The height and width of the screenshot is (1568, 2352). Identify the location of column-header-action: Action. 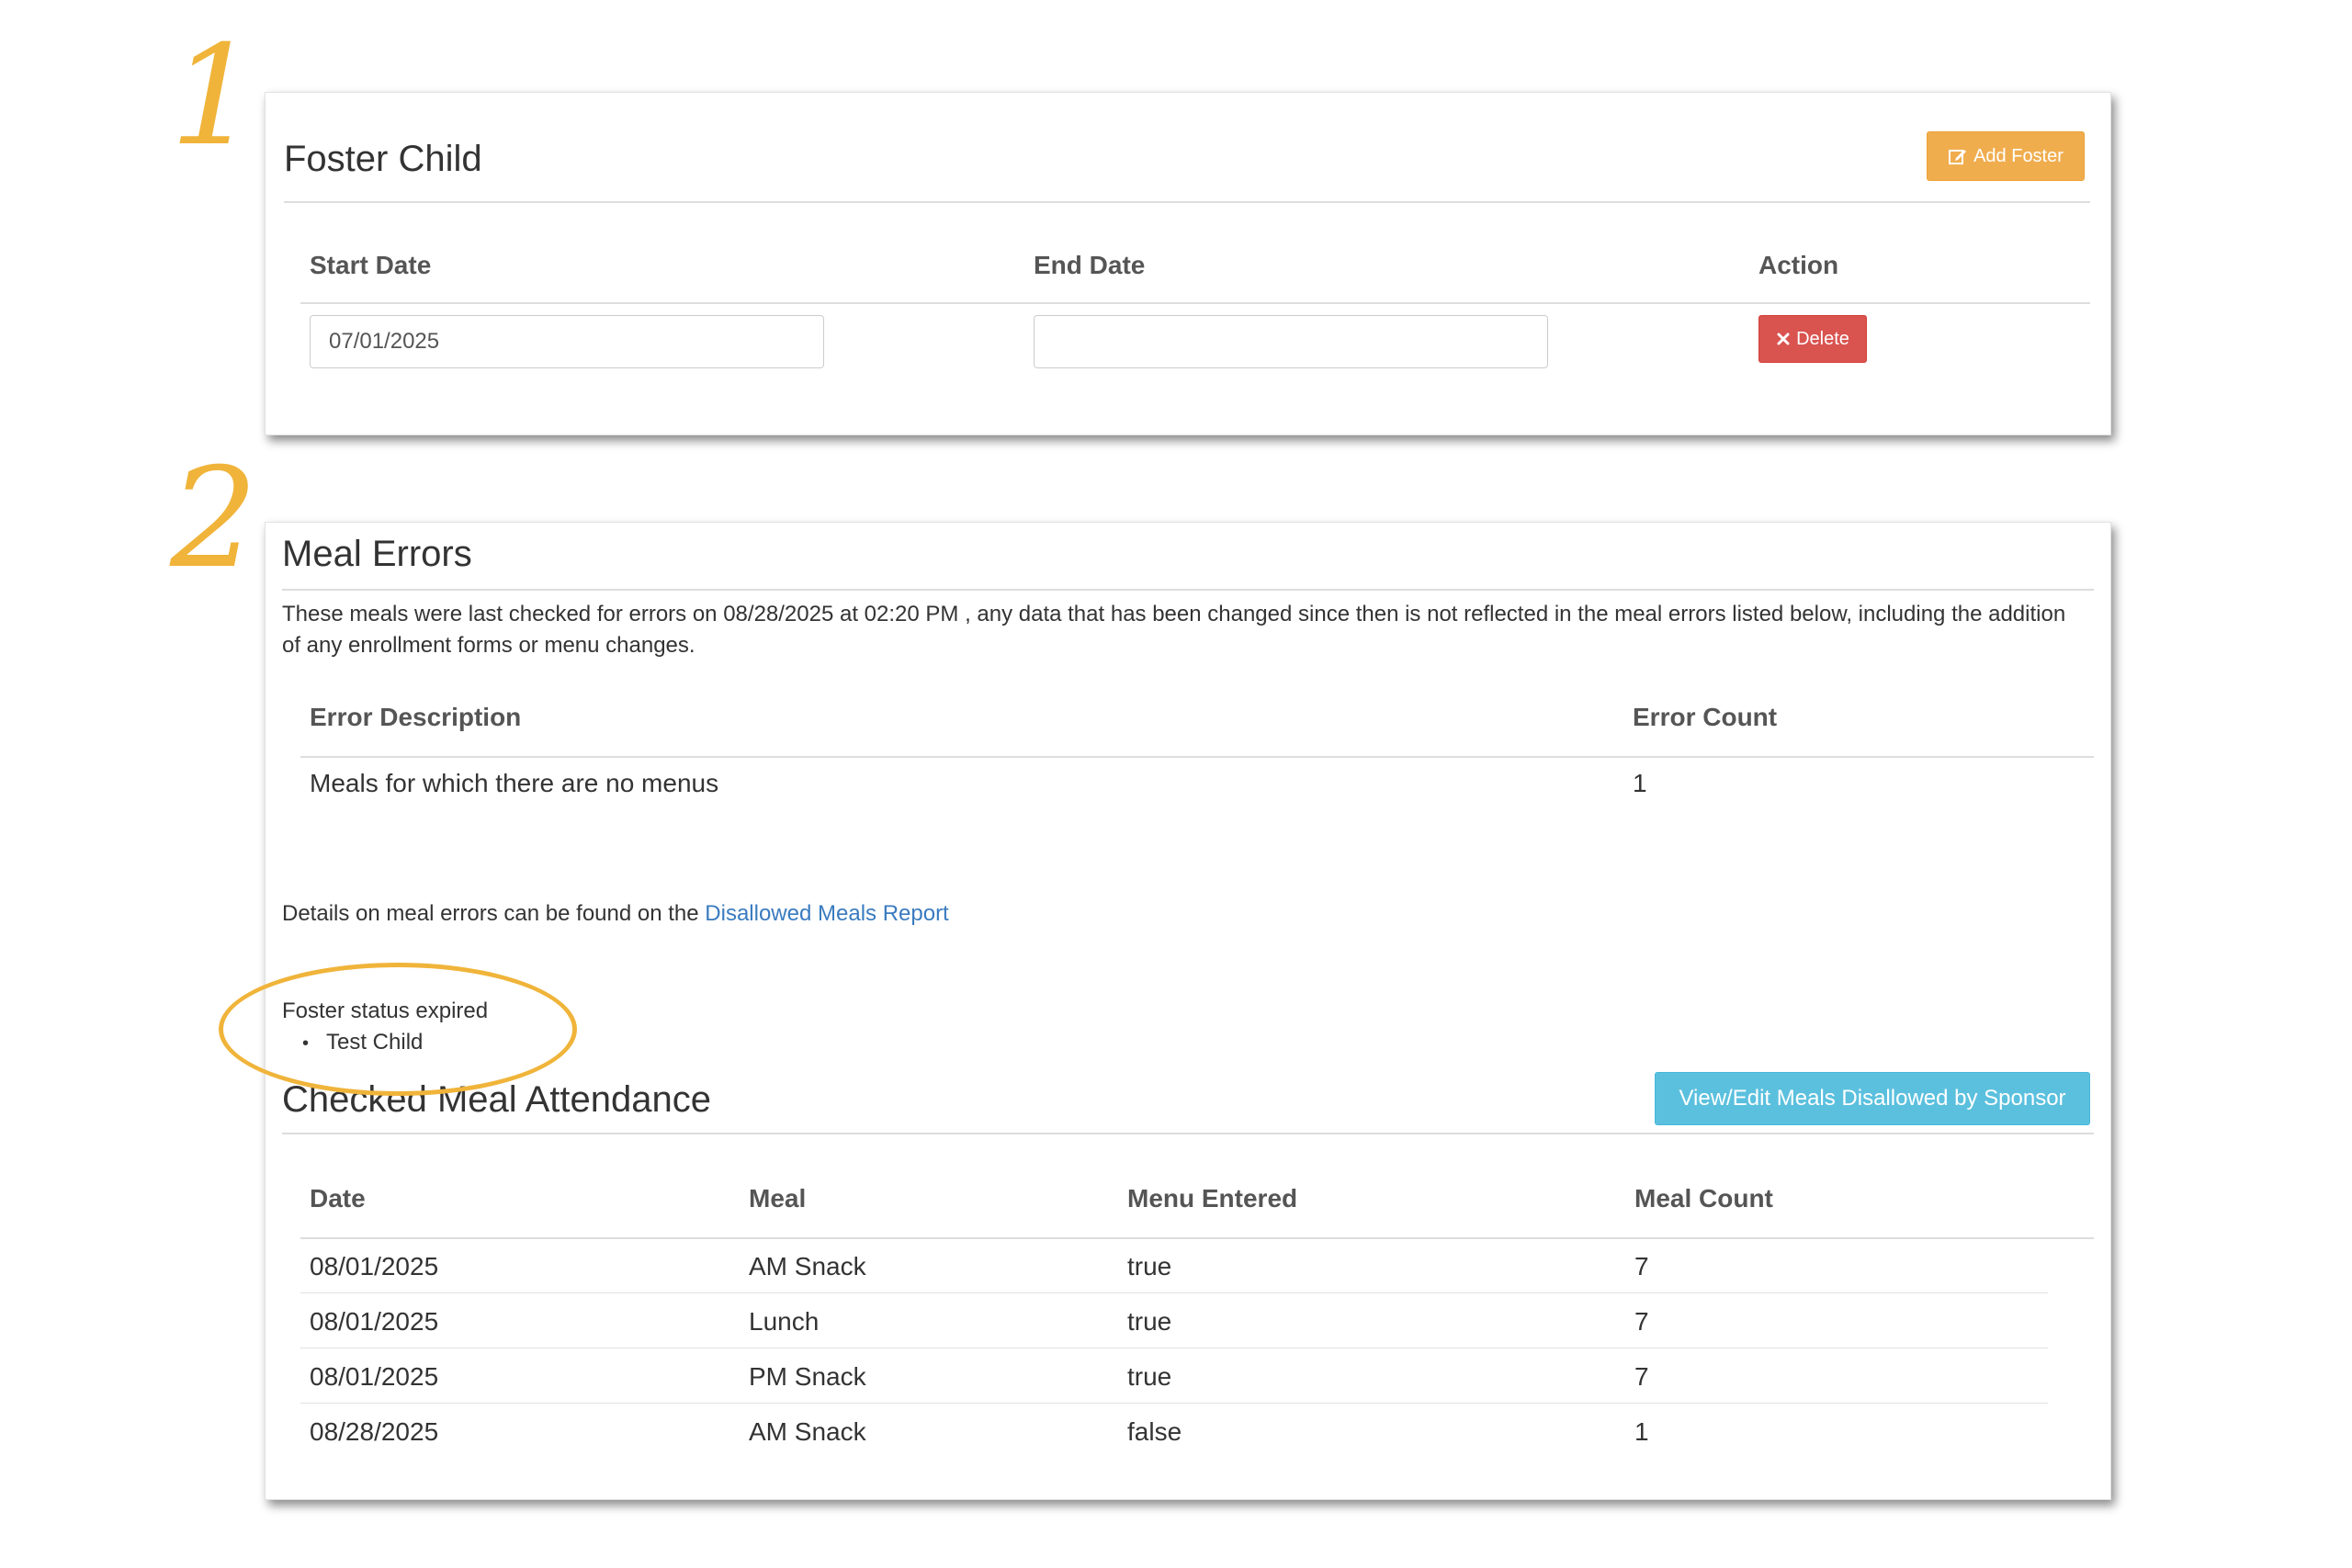
(1798, 265).